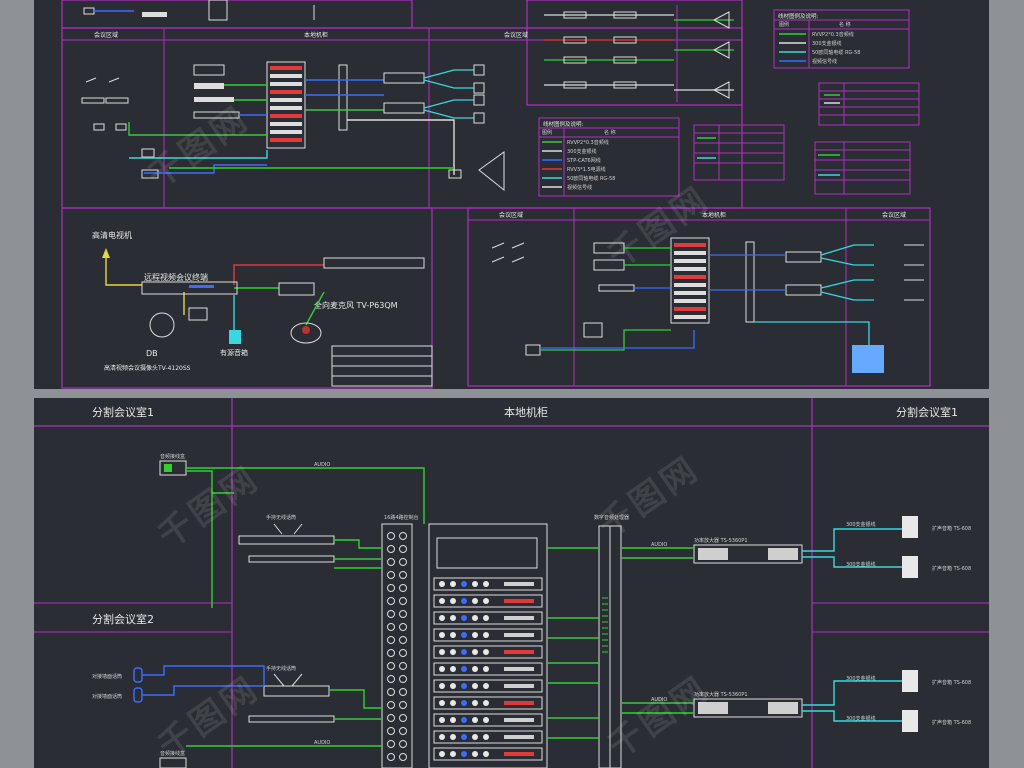 The image size is (1024, 768). What do you see at coordinates (281, 517) in the screenshot?
I see `wireless-mic-1-label: 手持无线话筒` at bounding box center [281, 517].